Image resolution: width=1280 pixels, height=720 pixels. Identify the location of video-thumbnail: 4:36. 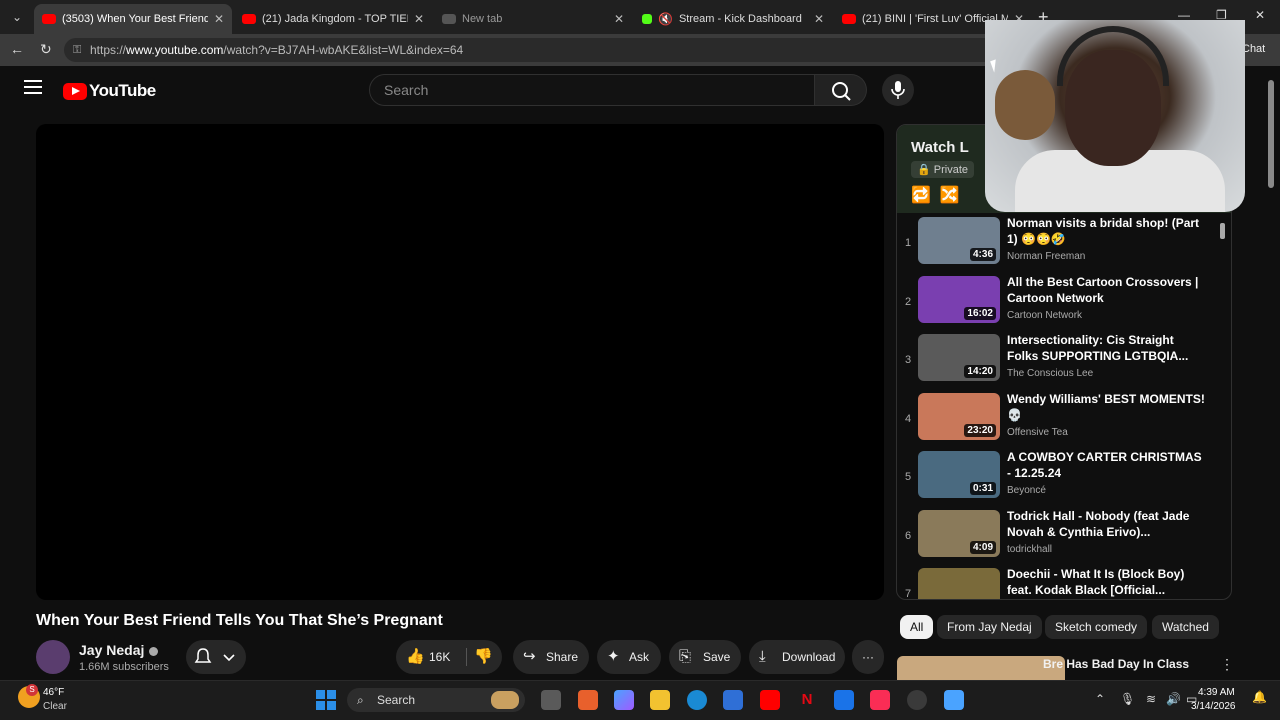
(959, 240).